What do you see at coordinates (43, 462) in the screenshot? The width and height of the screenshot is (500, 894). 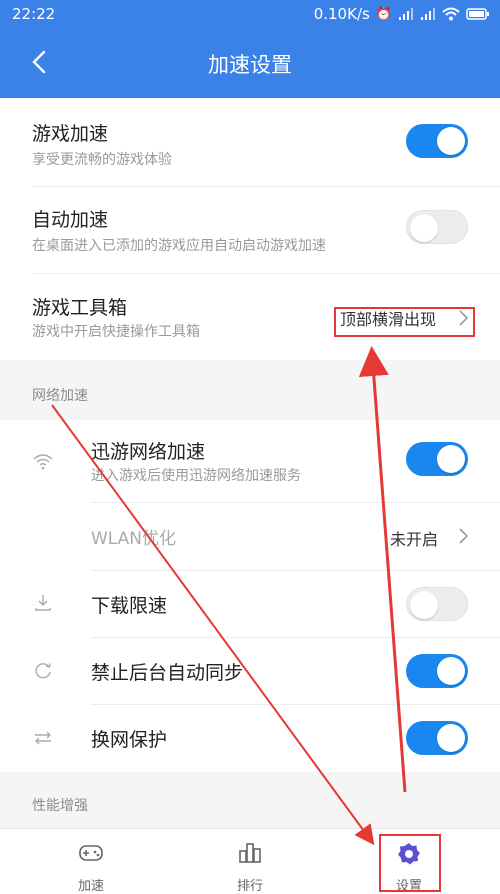 I see `wifi-icon` at bounding box center [43, 462].